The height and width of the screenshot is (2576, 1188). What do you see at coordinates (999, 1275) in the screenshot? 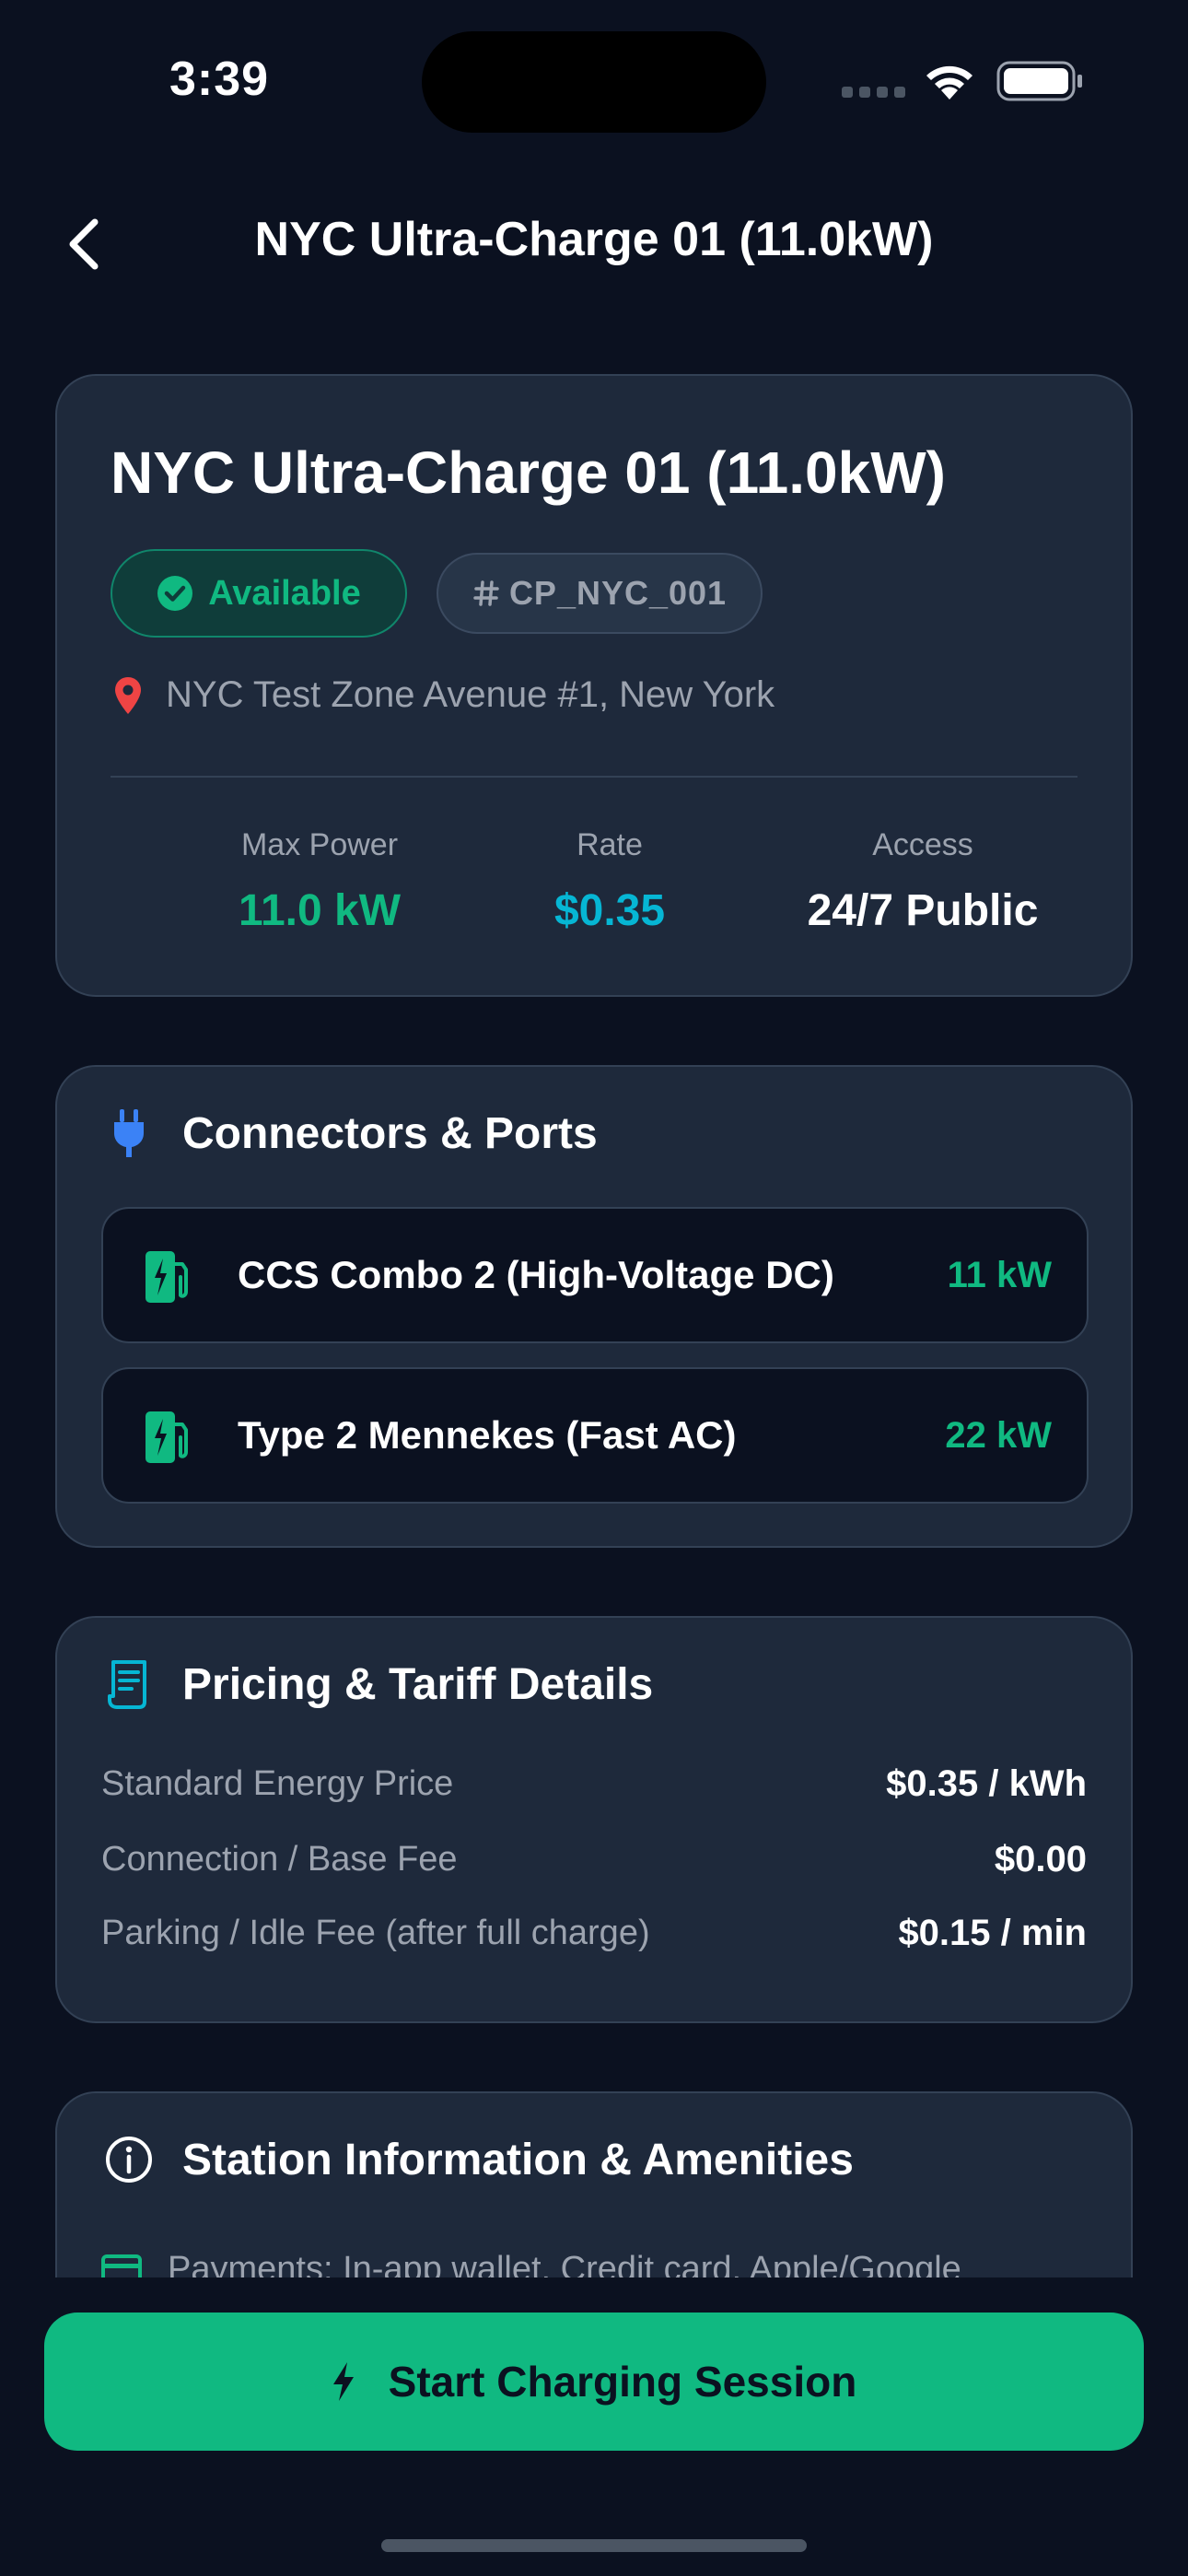
I see `connector-power: 11 kW` at bounding box center [999, 1275].